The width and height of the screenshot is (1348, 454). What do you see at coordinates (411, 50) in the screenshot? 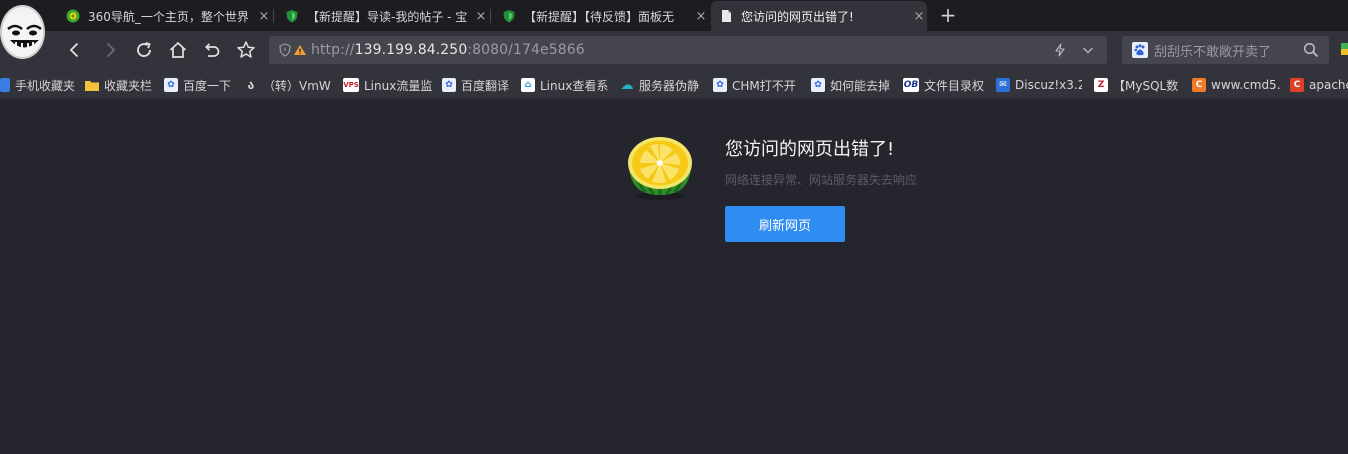
I see `url-host: 139.199.84.250` at bounding box center [411, 50].